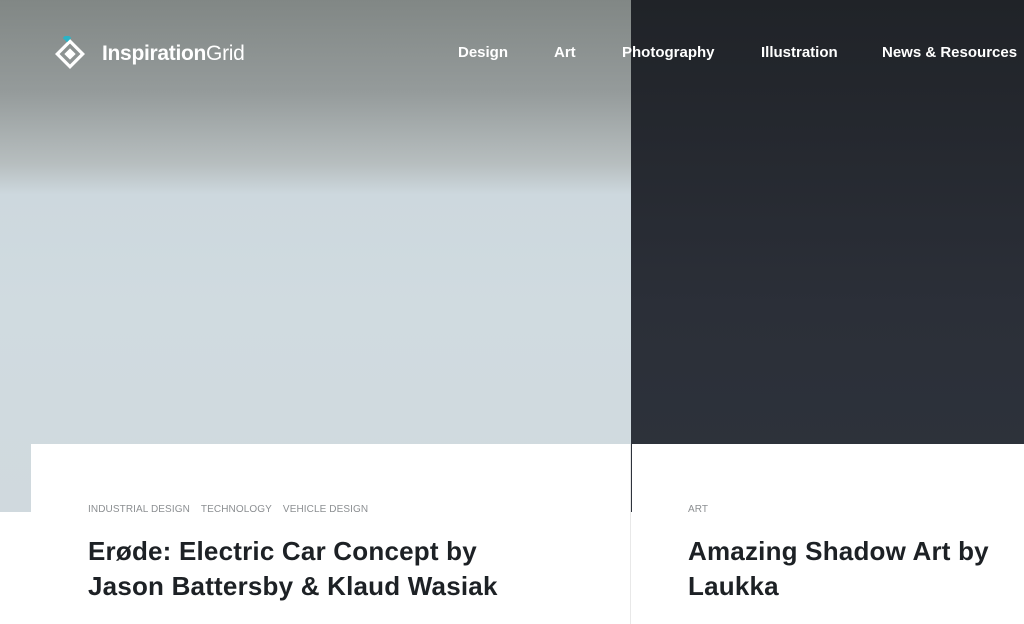  I want to click on tag-link: ART, so click(698, 509).